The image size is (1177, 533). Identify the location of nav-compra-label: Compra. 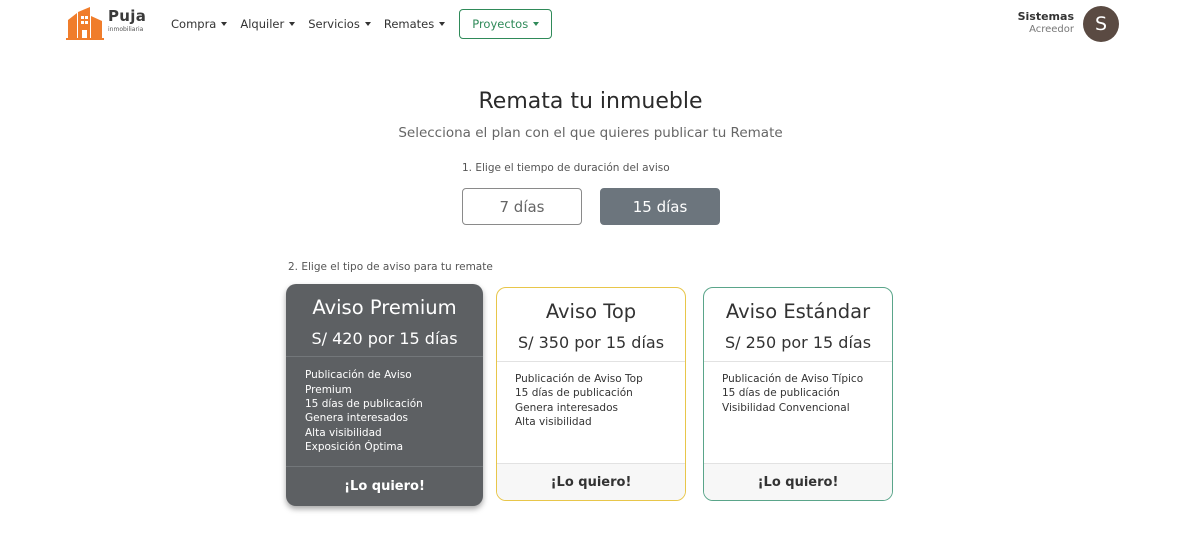
(194, 24).